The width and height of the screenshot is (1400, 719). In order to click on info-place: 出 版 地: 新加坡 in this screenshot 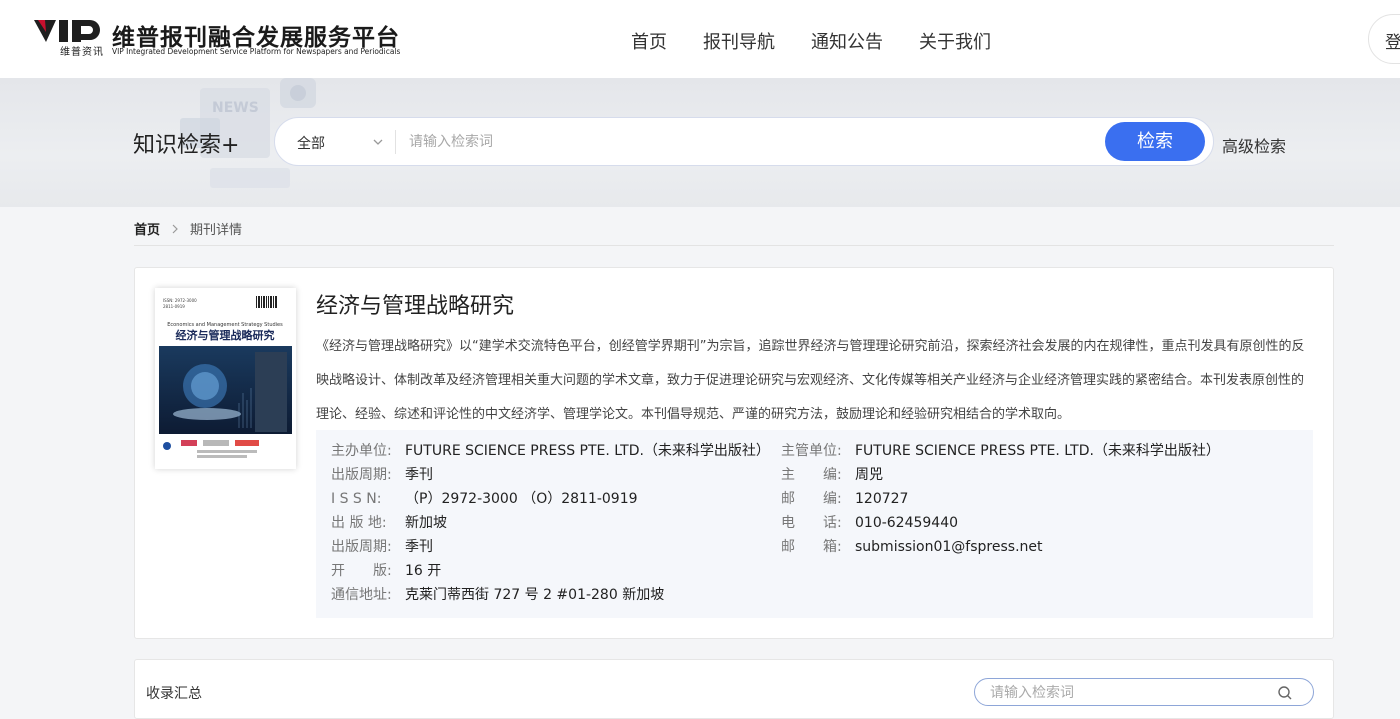, I will do `click(389, 523)`.